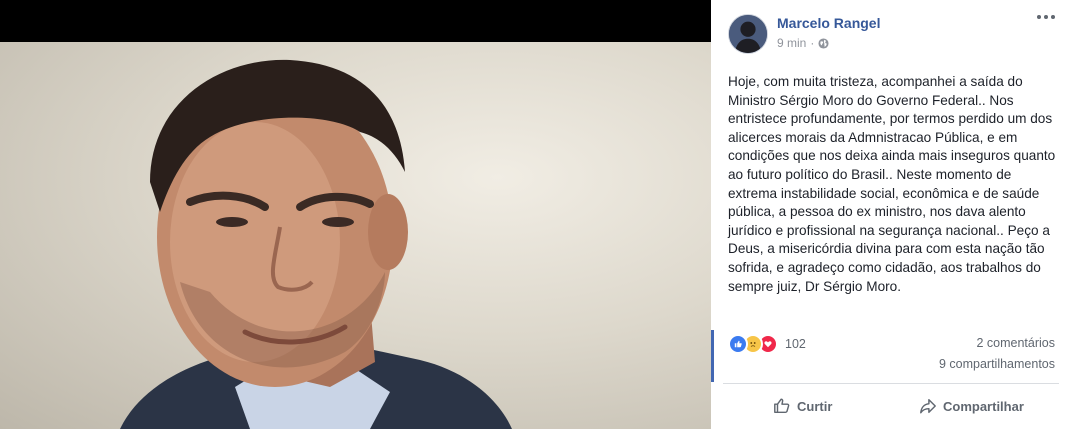  I want to click on comments-count-link: 2 comentários, so click(1015, 343).